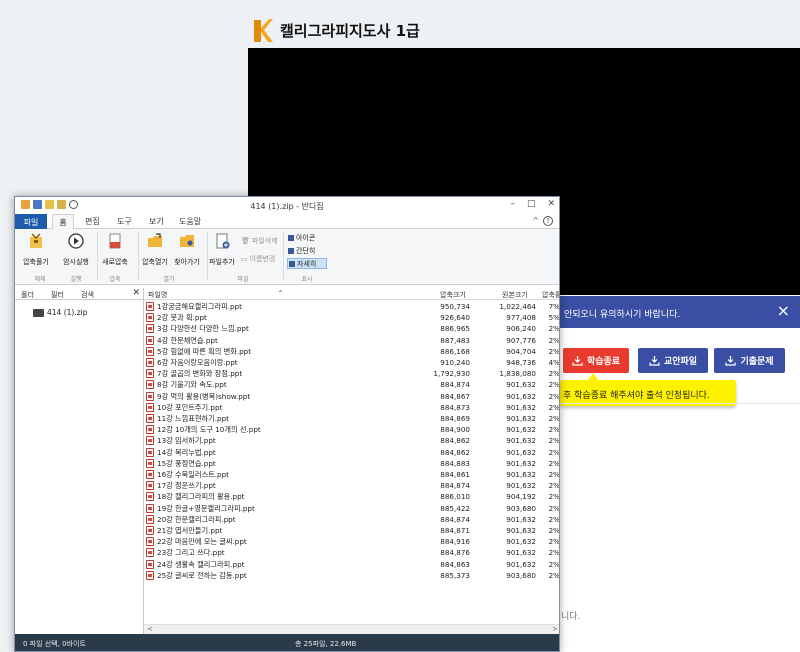 This screenshot has height=652, width=800. I want to click on table-row: 10강 포인트주기.ppt 884,873 901,632 2%, so click(351, 407).